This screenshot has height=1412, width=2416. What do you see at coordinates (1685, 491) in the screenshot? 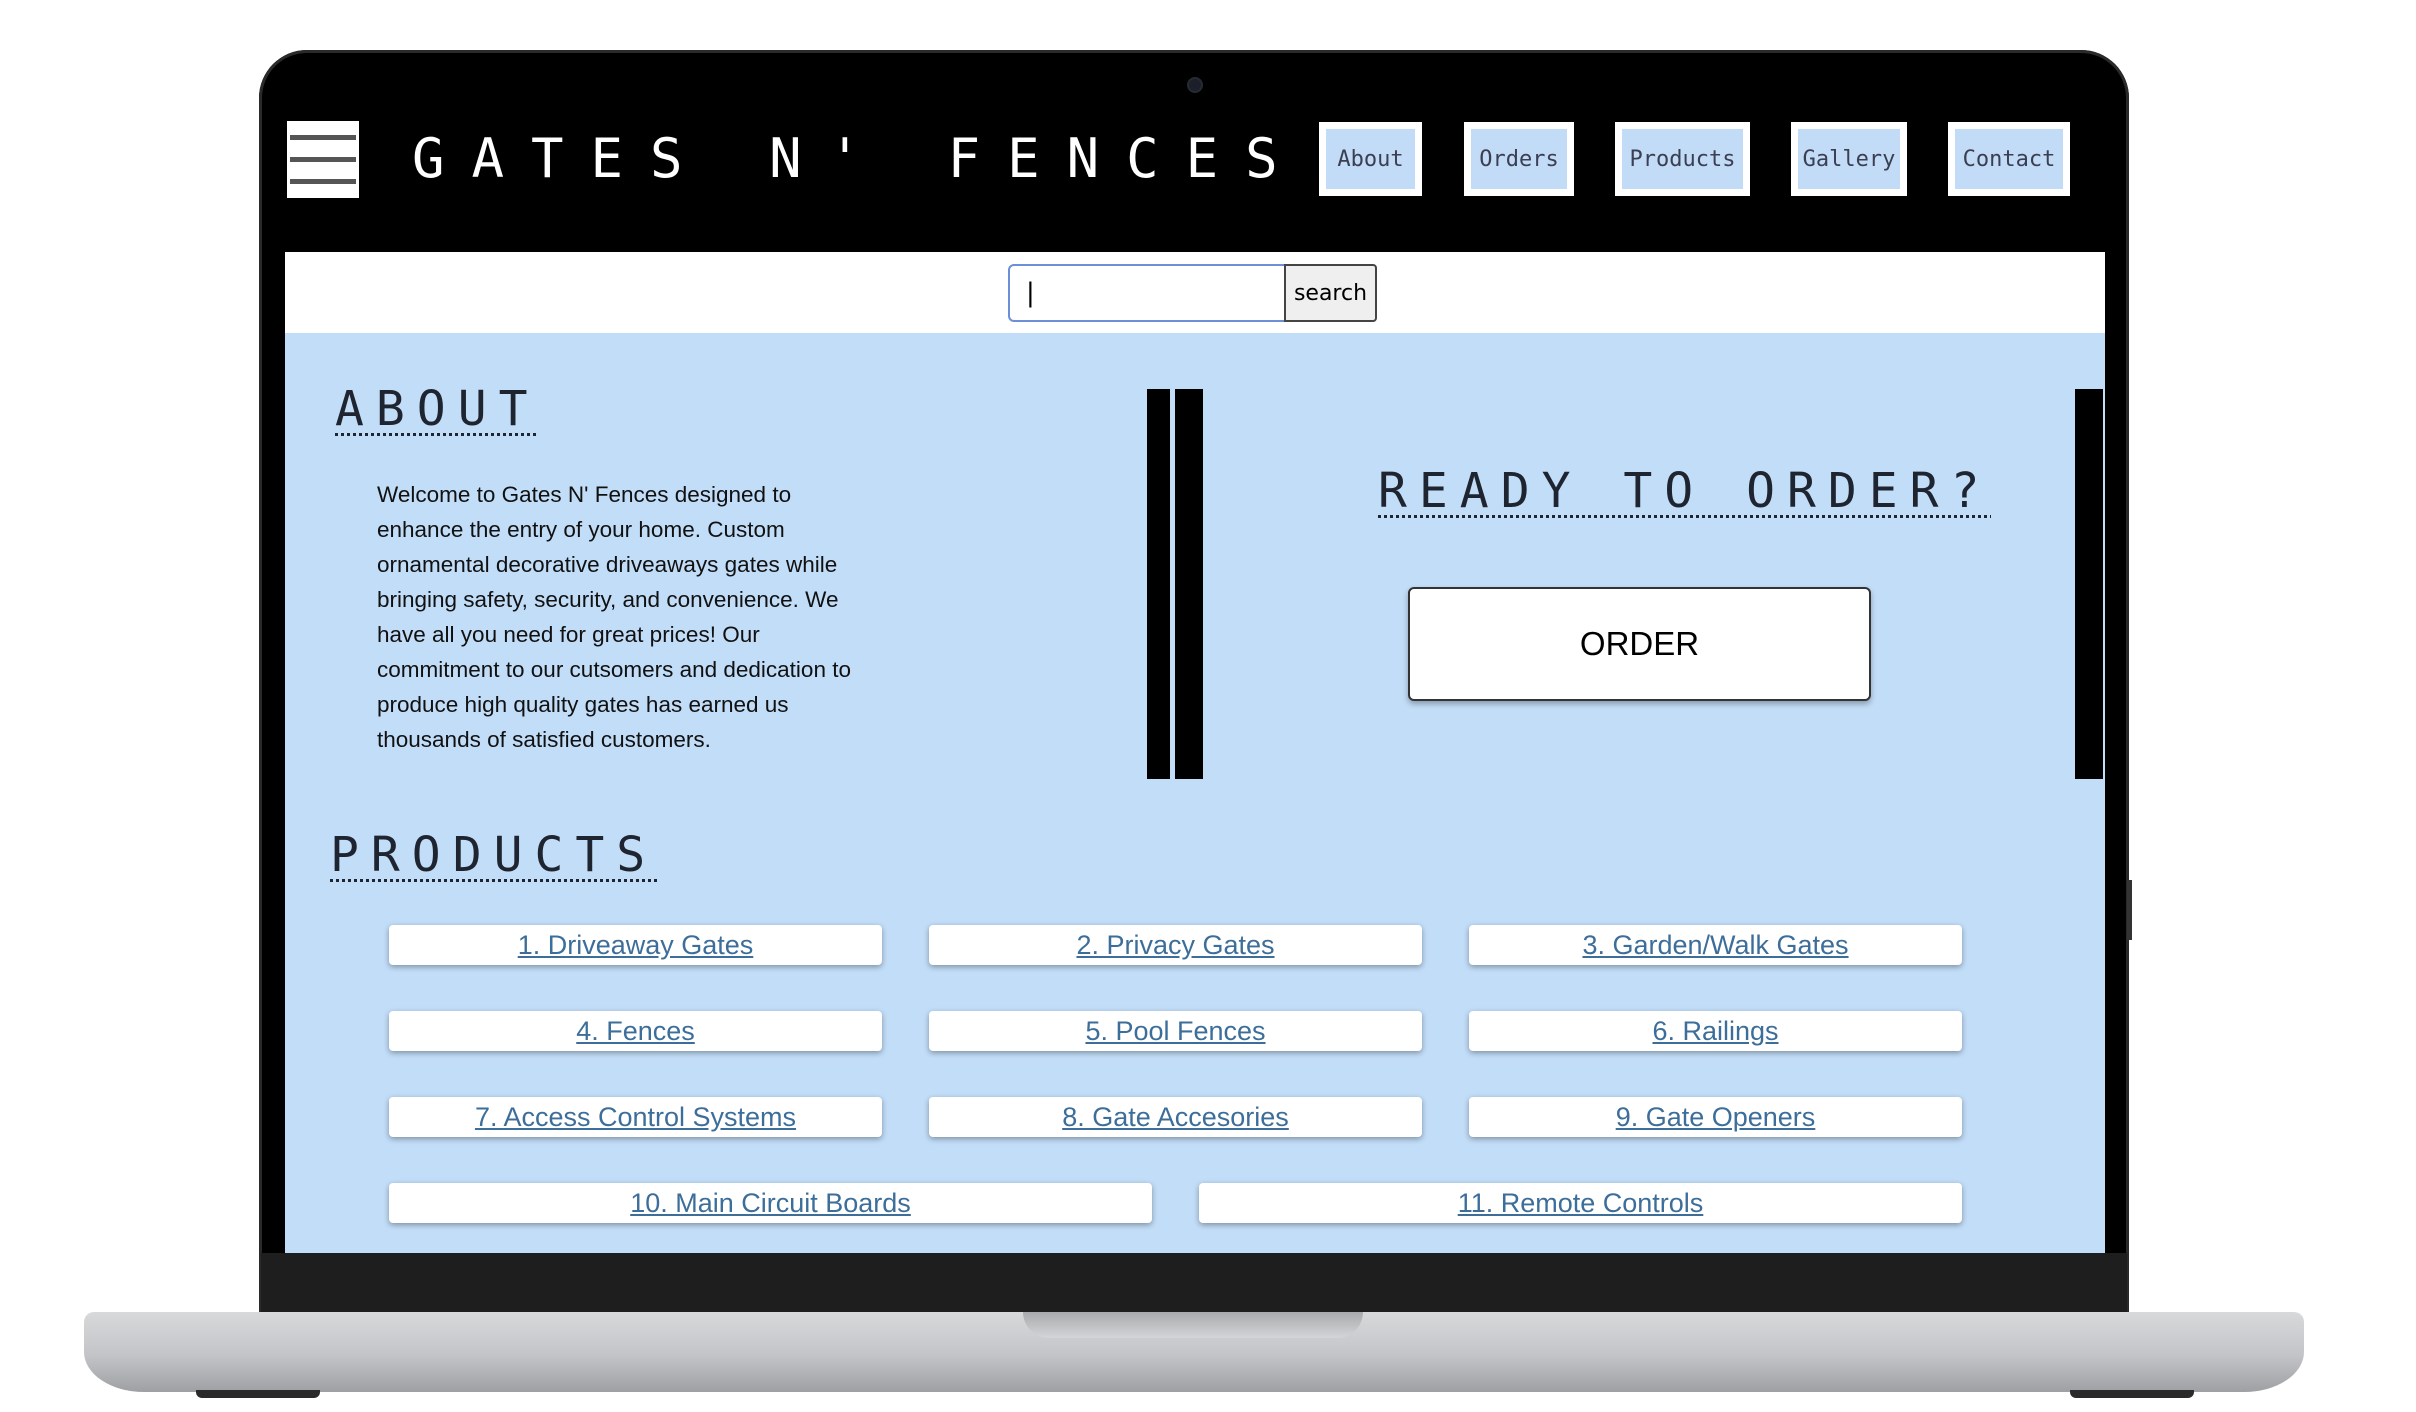
I see `order-heading: READY TO ORDER?` at bounding box center [1685, 491].